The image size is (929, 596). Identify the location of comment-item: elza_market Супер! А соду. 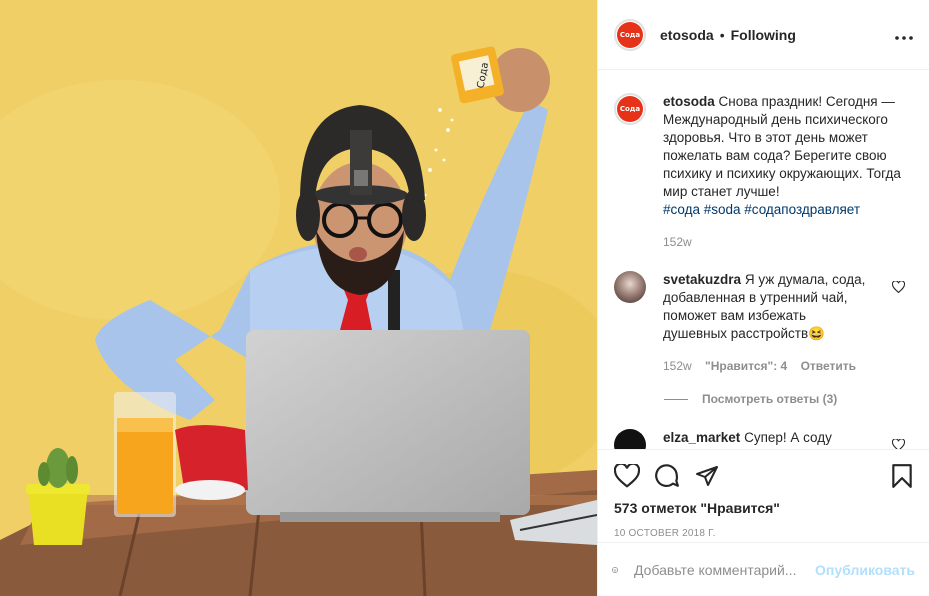
(763, 439).